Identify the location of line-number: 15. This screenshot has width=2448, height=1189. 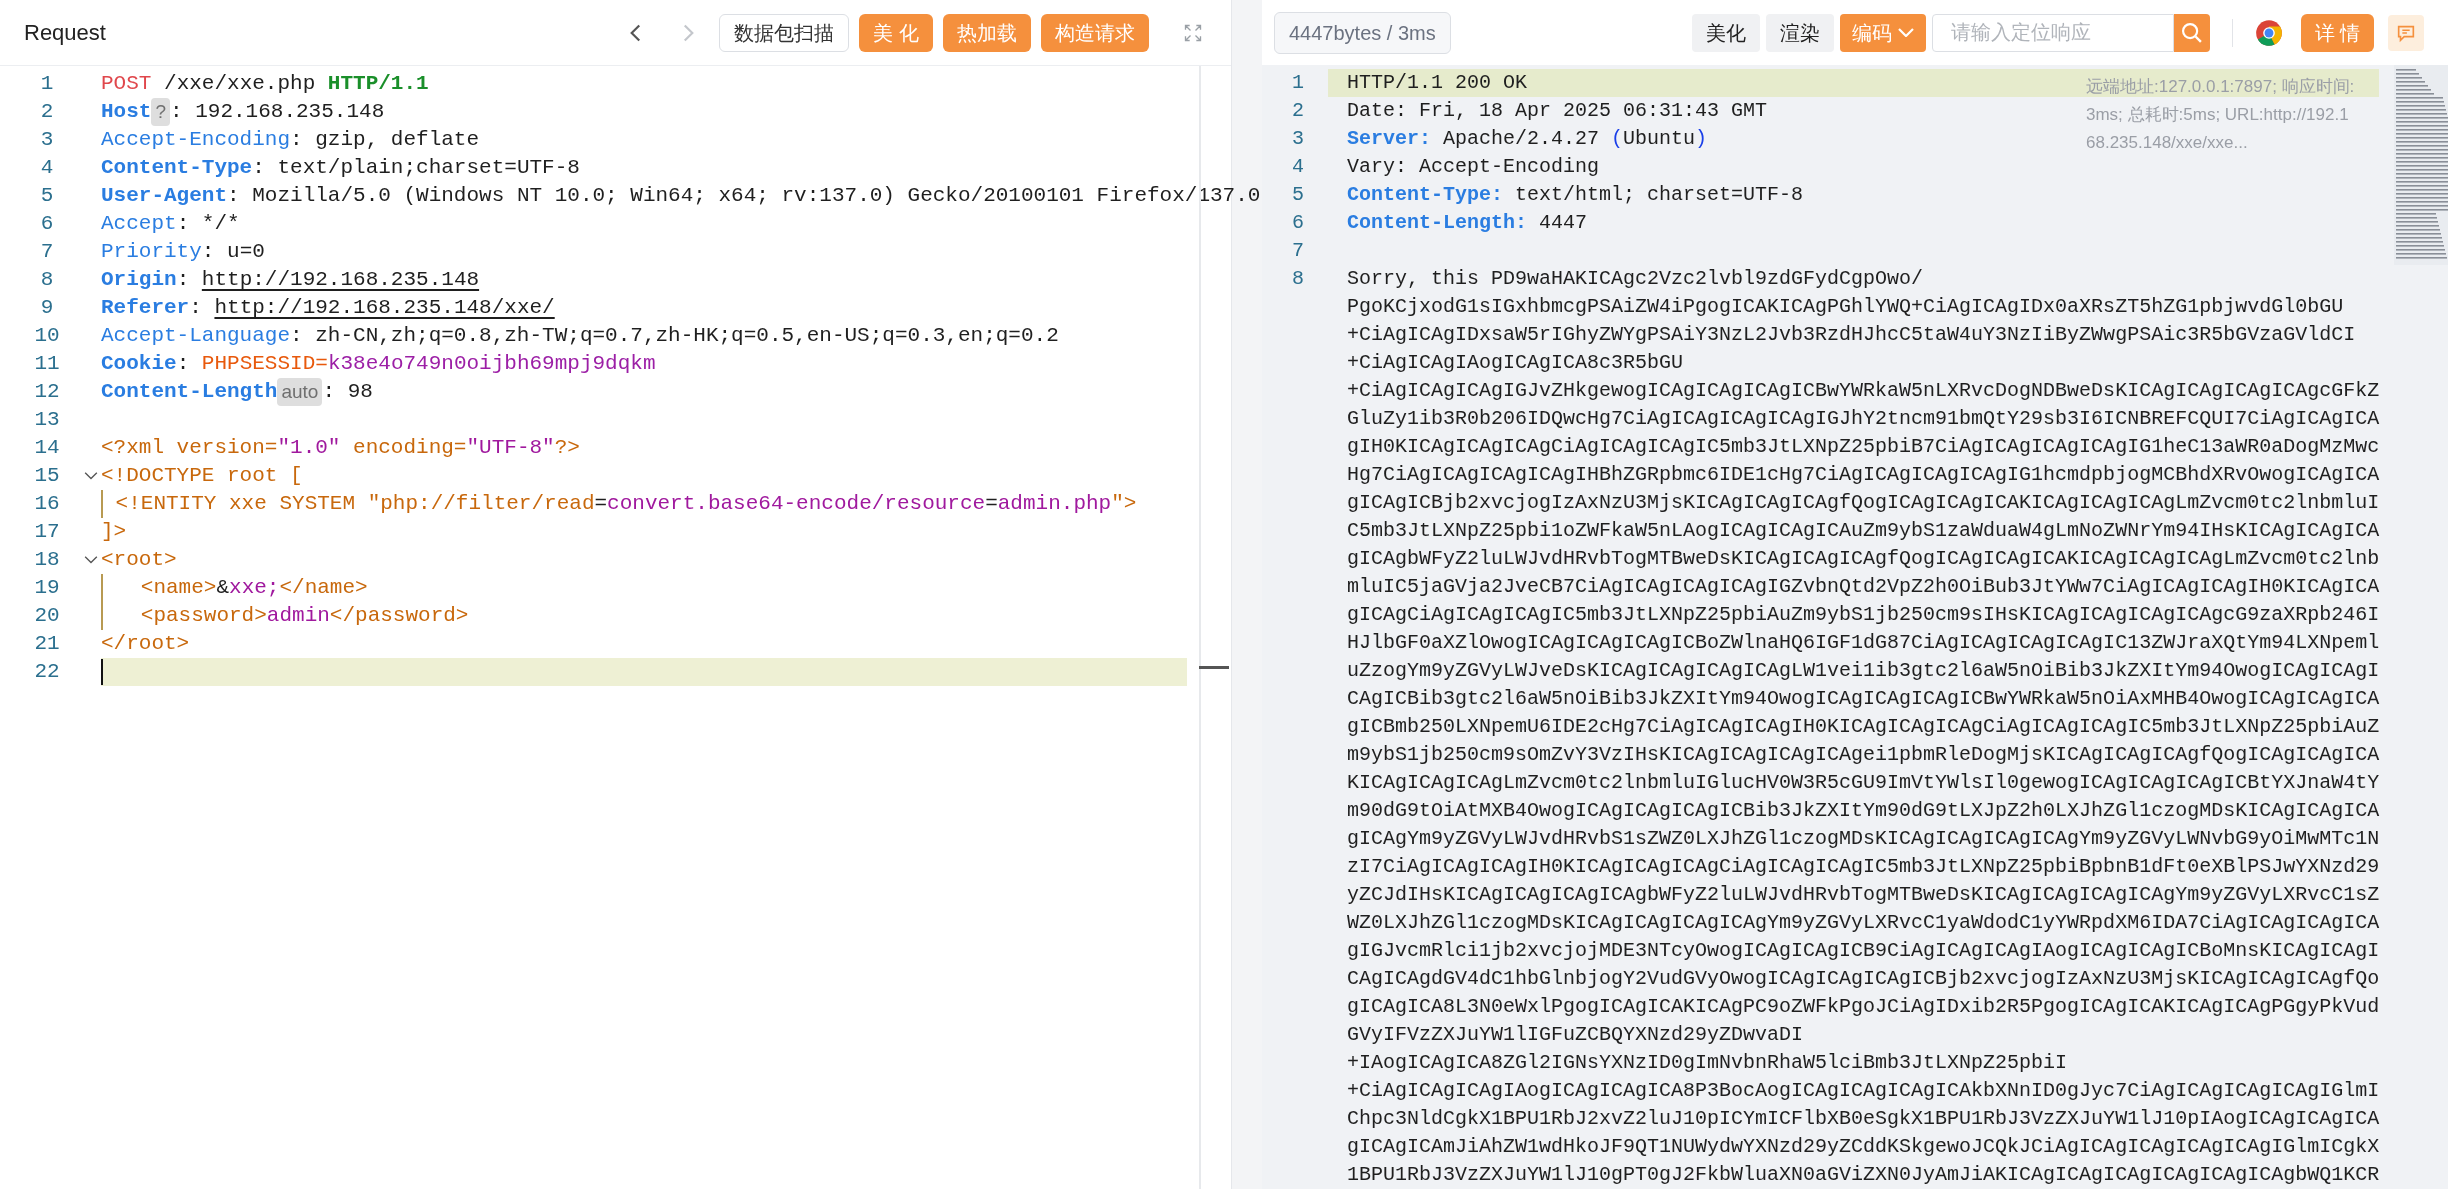
(47, 476).